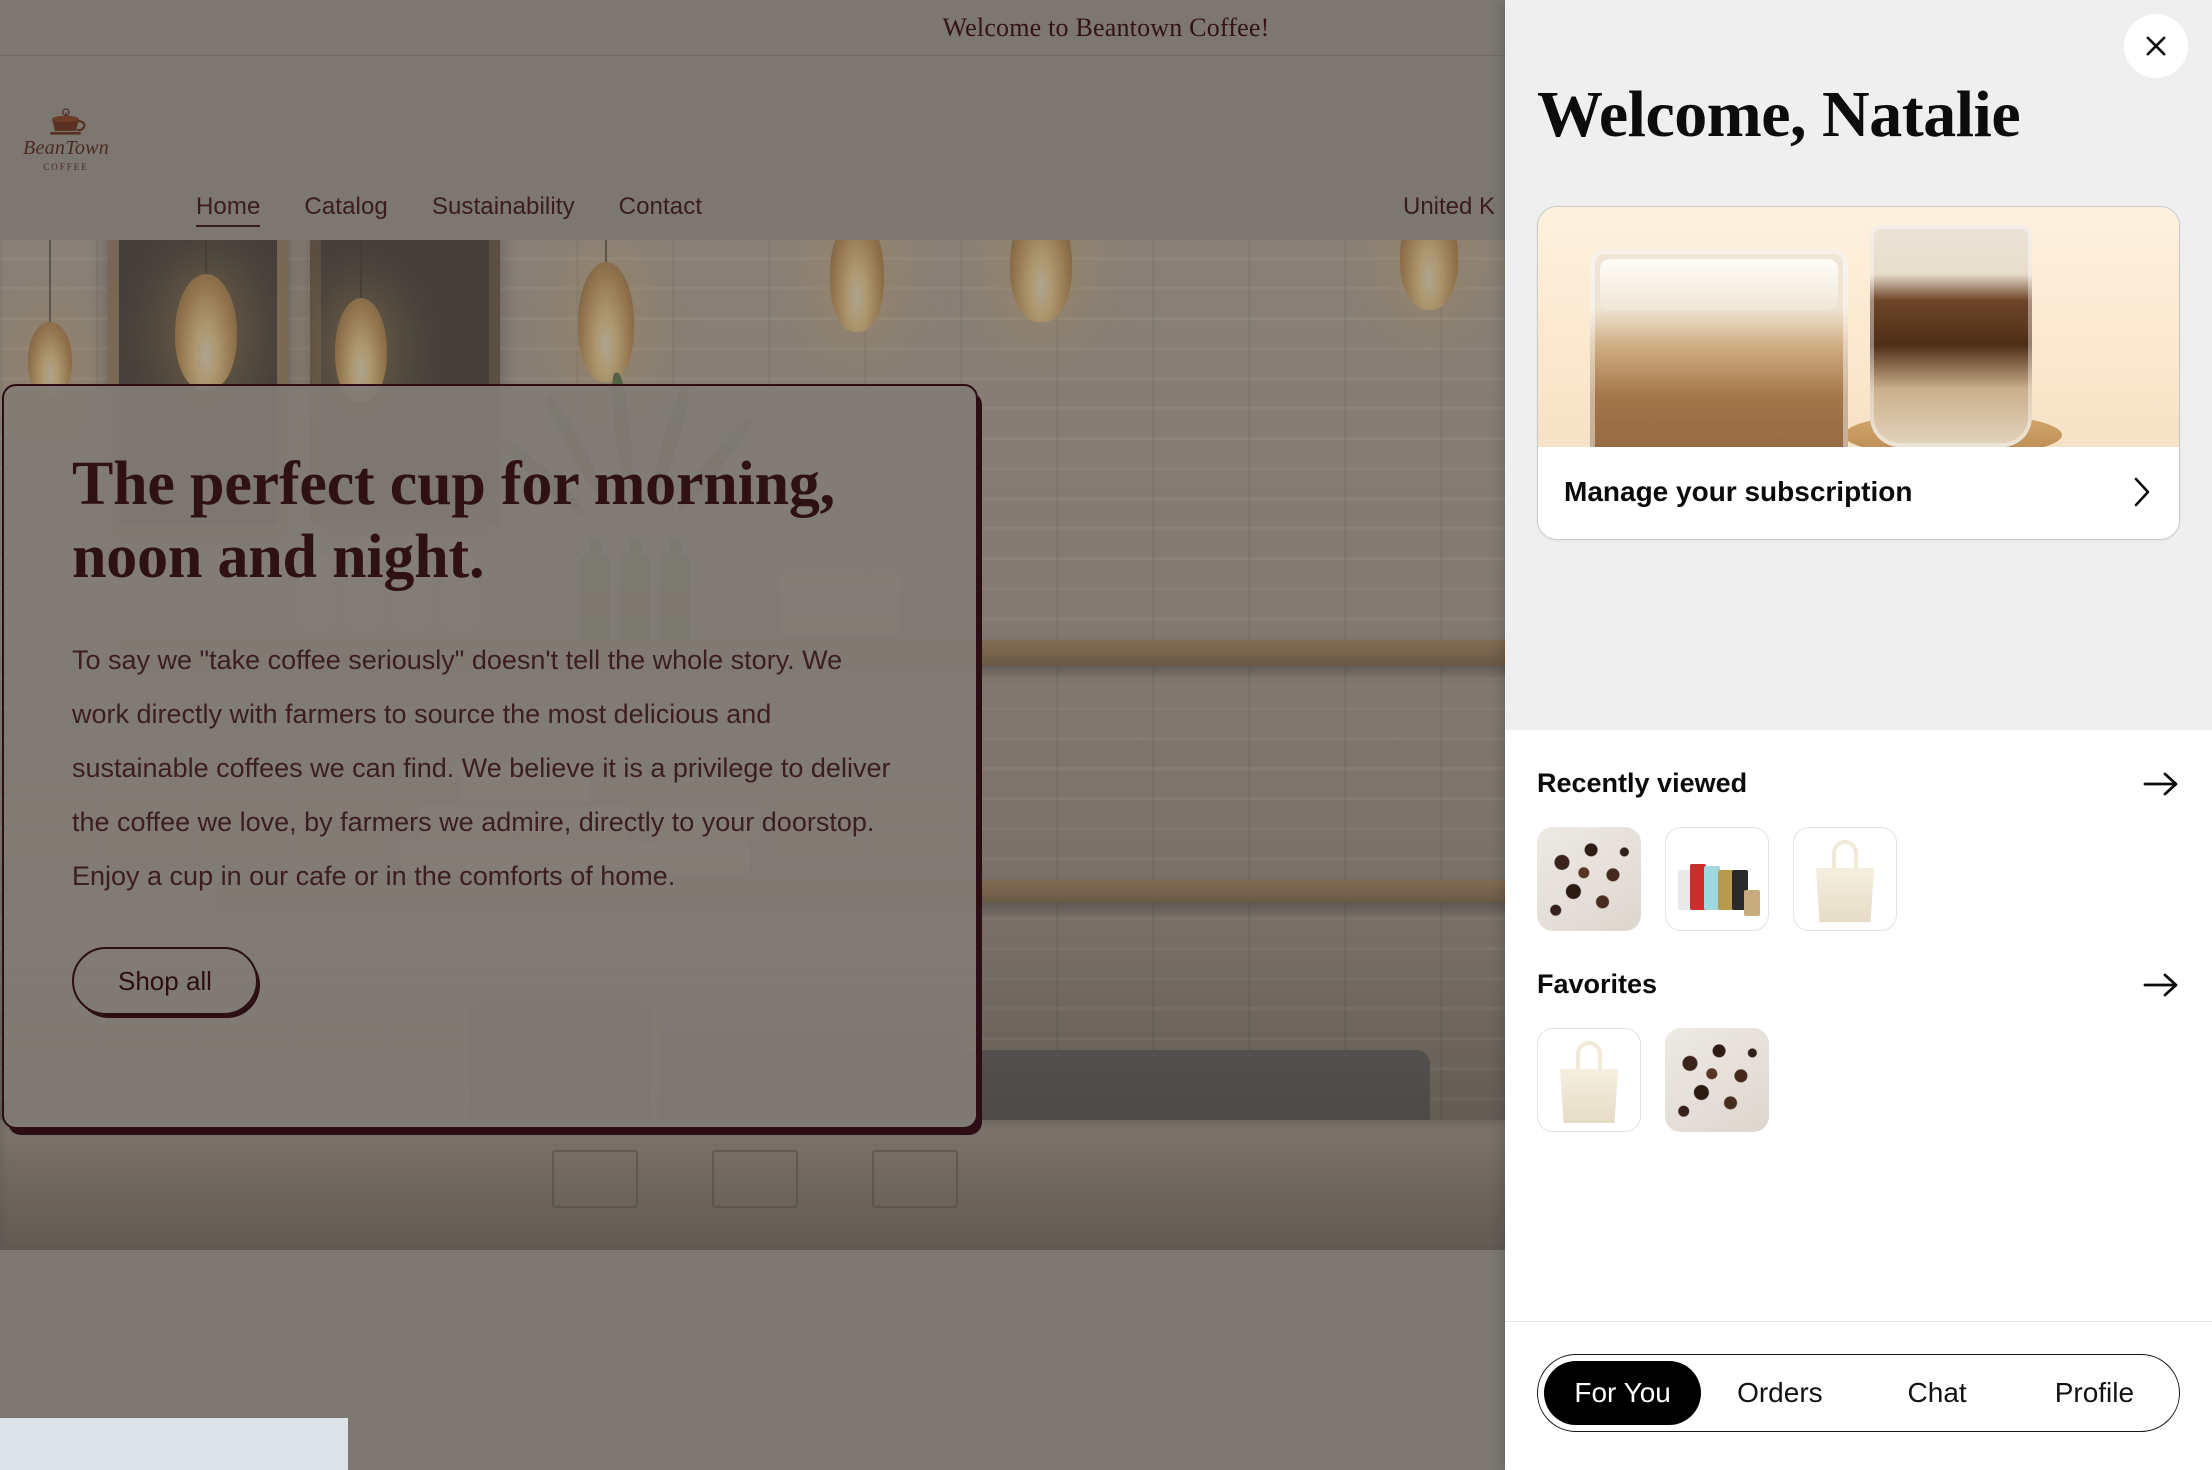  I want to click on panel-greeting: Welcome, Natalie, so click(1779, 114).